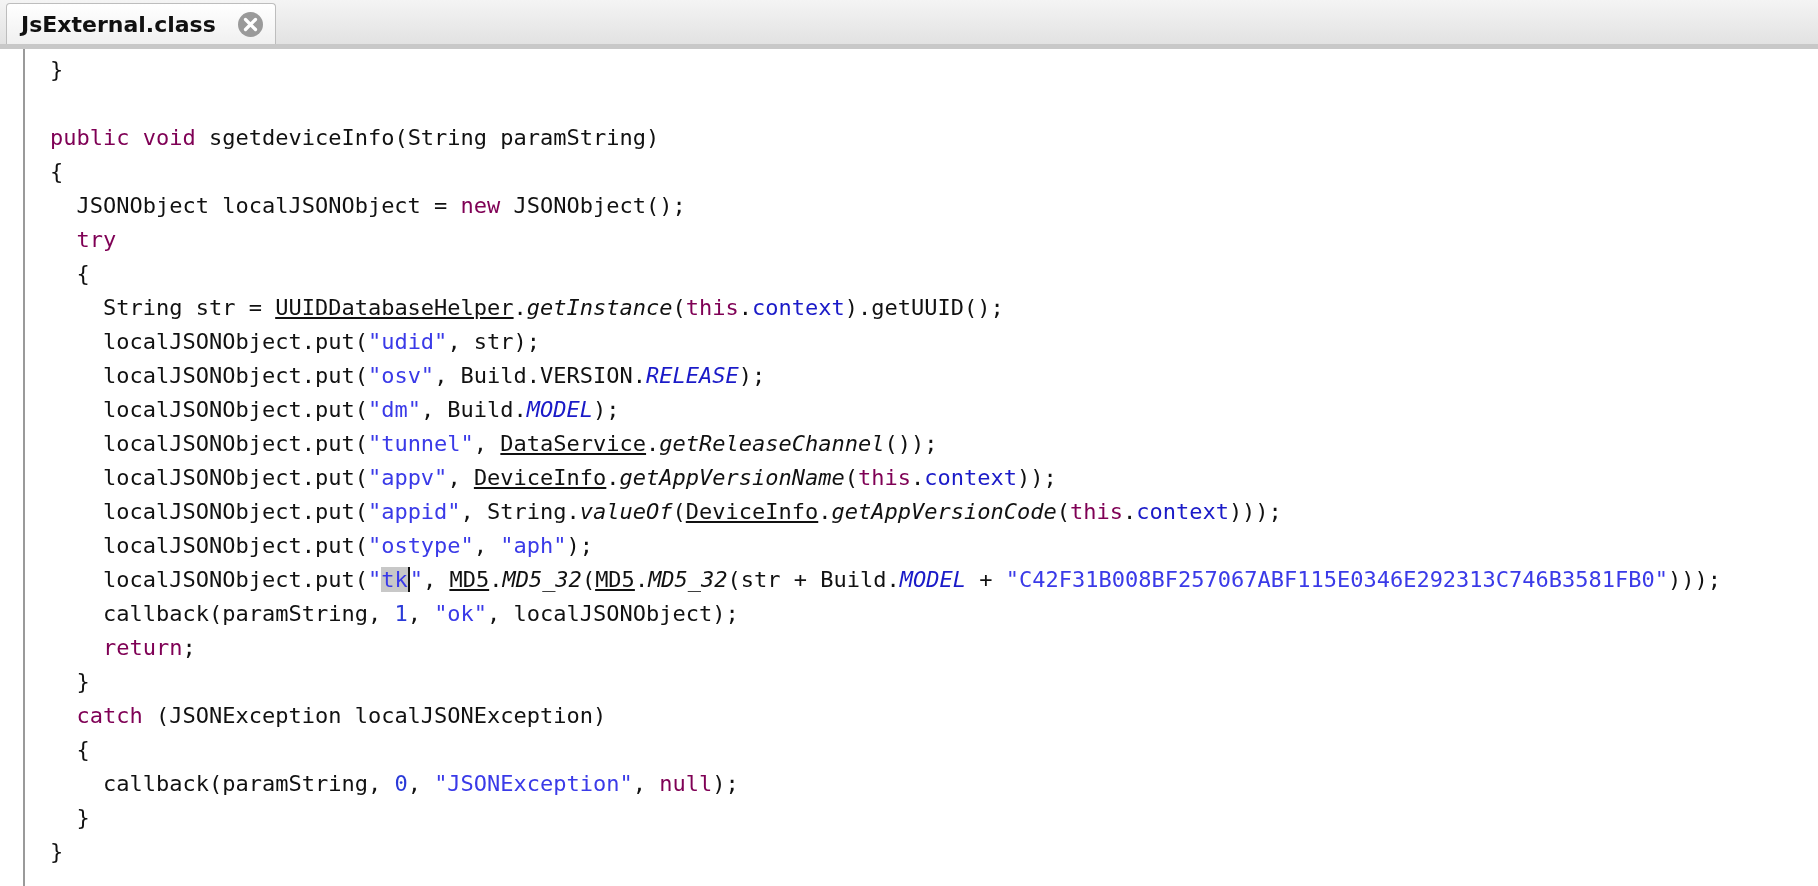 This screenshot has height=886, width=1818. Describe the element at coordinates (250, 24) in the screenshot. I see `close-icon` at that location.